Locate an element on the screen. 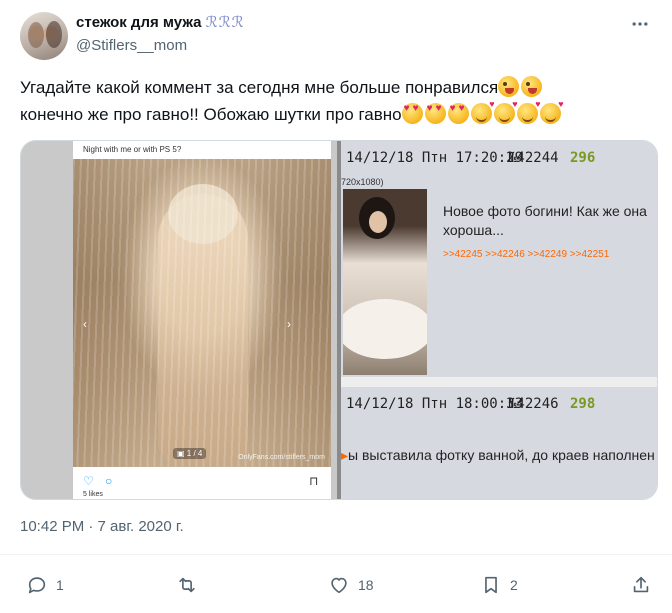 The width and height of the screenshot is (672, 613). display-name: стежок для мужа ℛℛℛ is located at coordinates (160, 22).